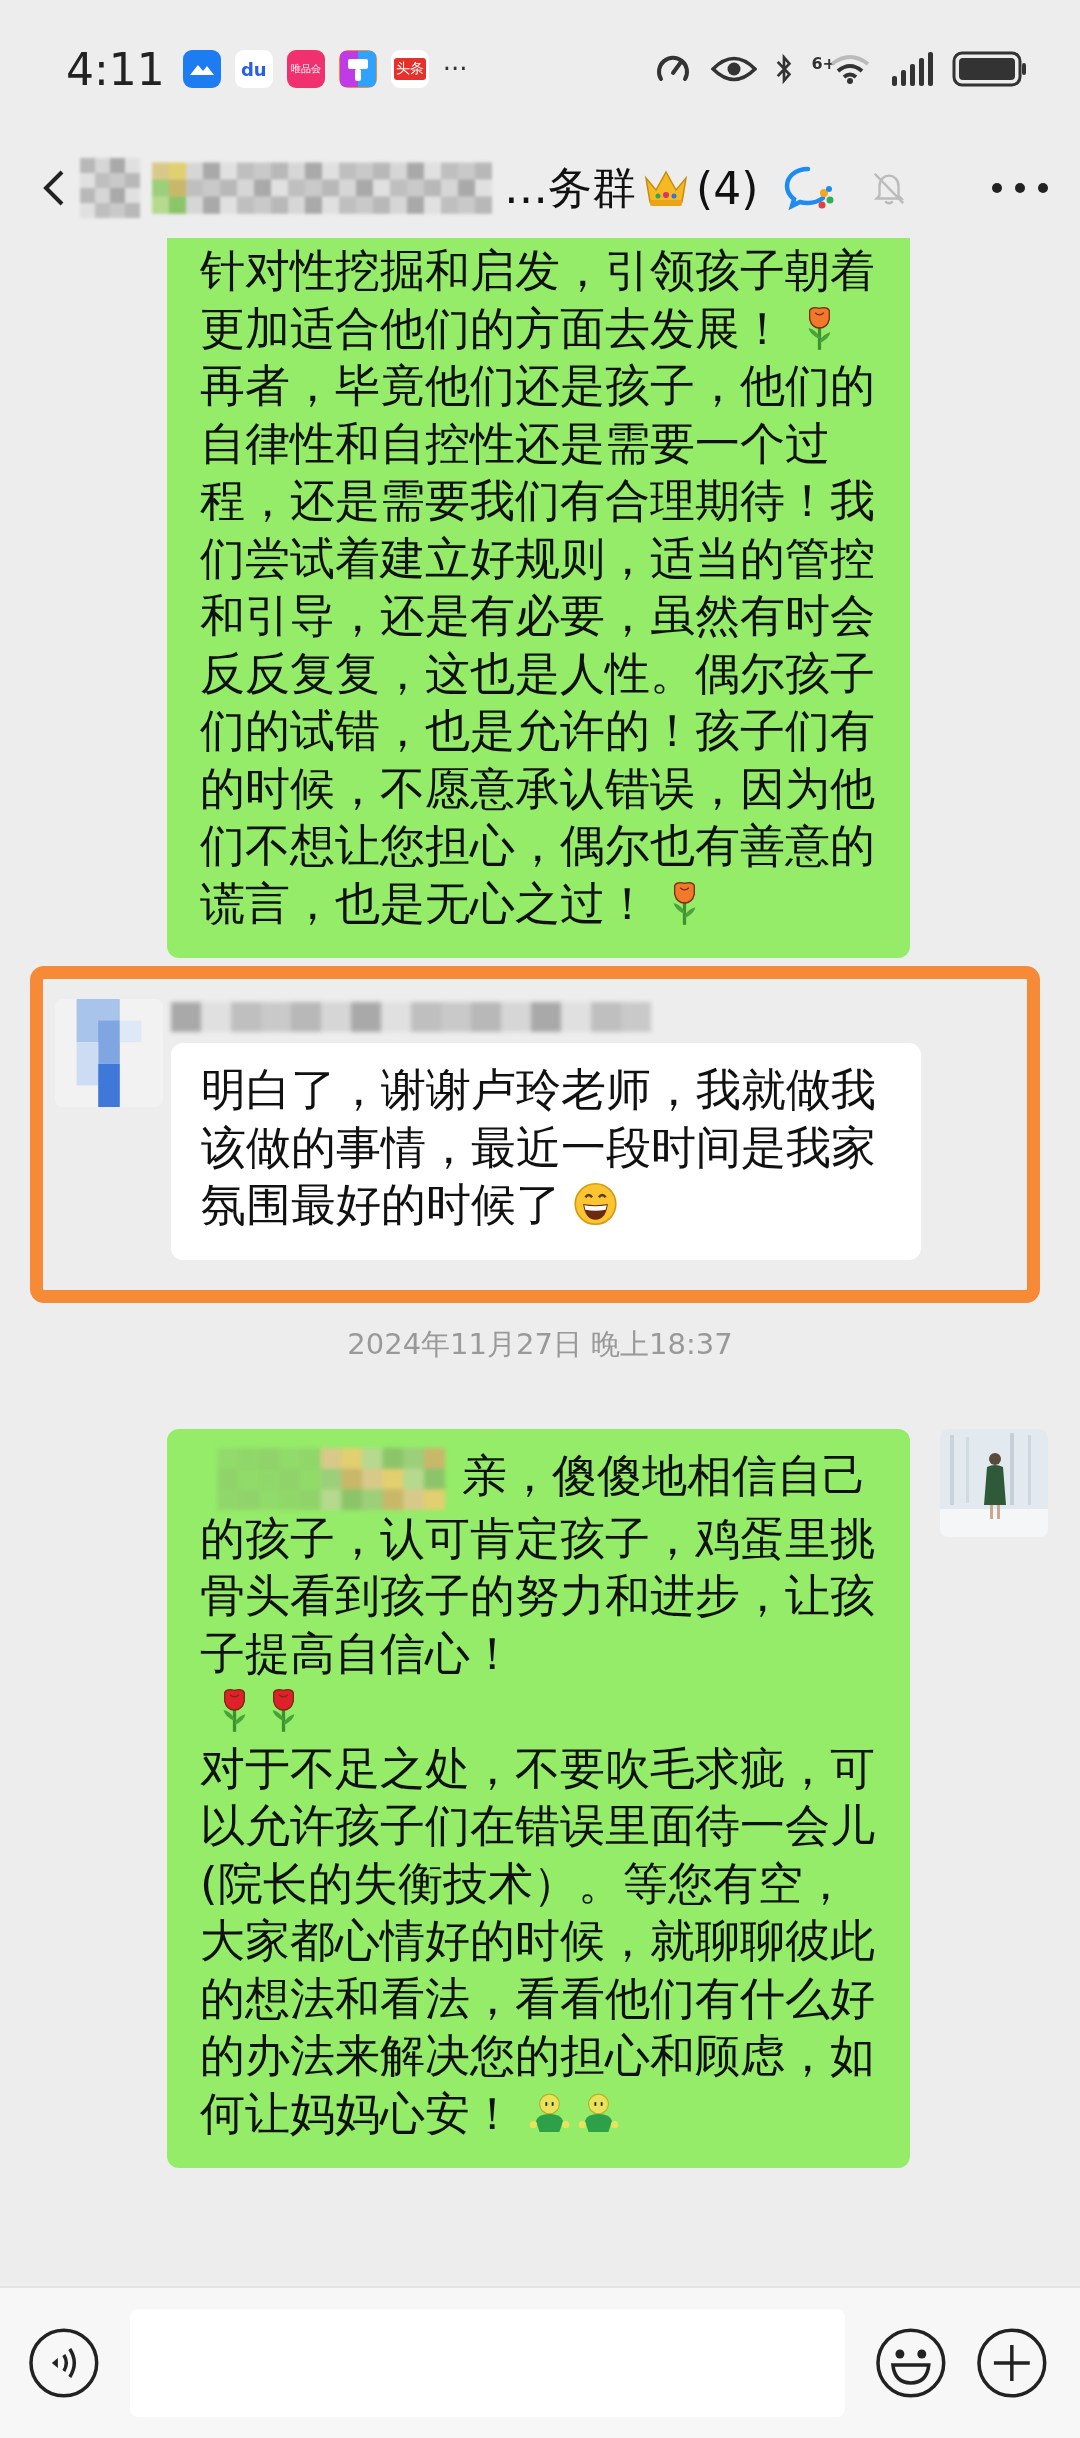 This screenshot has height=2438, width=1080. Describe the element at coordinates (64, 2363) in the screenshot. I see `voice-input-icon` at that location.